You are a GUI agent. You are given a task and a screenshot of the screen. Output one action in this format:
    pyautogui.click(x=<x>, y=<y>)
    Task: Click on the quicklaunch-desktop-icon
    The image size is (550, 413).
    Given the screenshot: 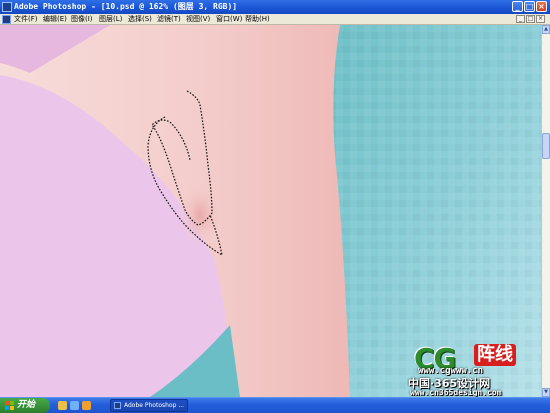 What is the action you would take?
    pyautogui.click(x=62, y=405)
    